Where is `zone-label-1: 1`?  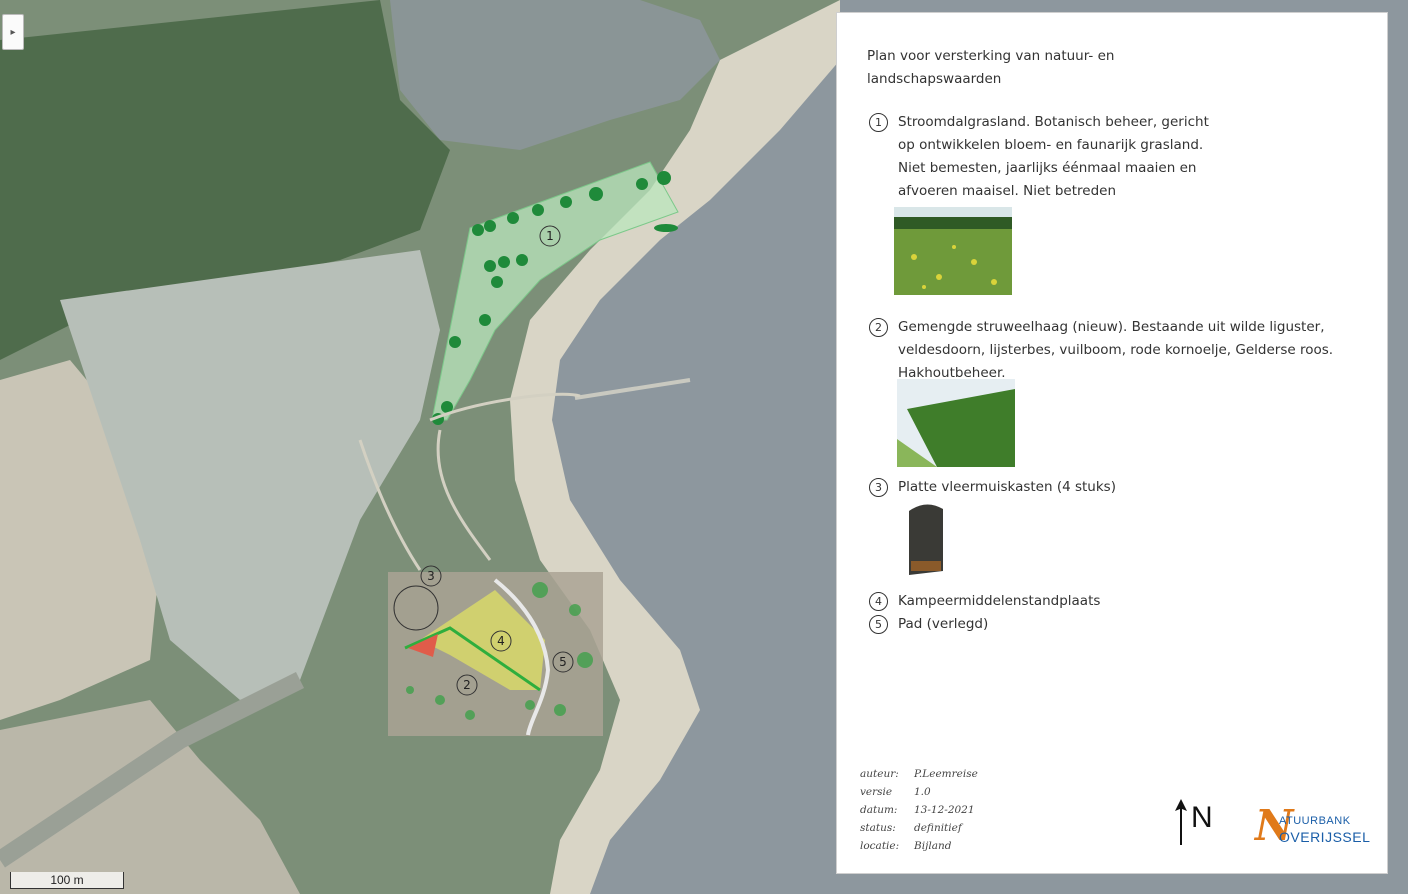
zone-label-1: 1 is located at coordinates (550, 236).